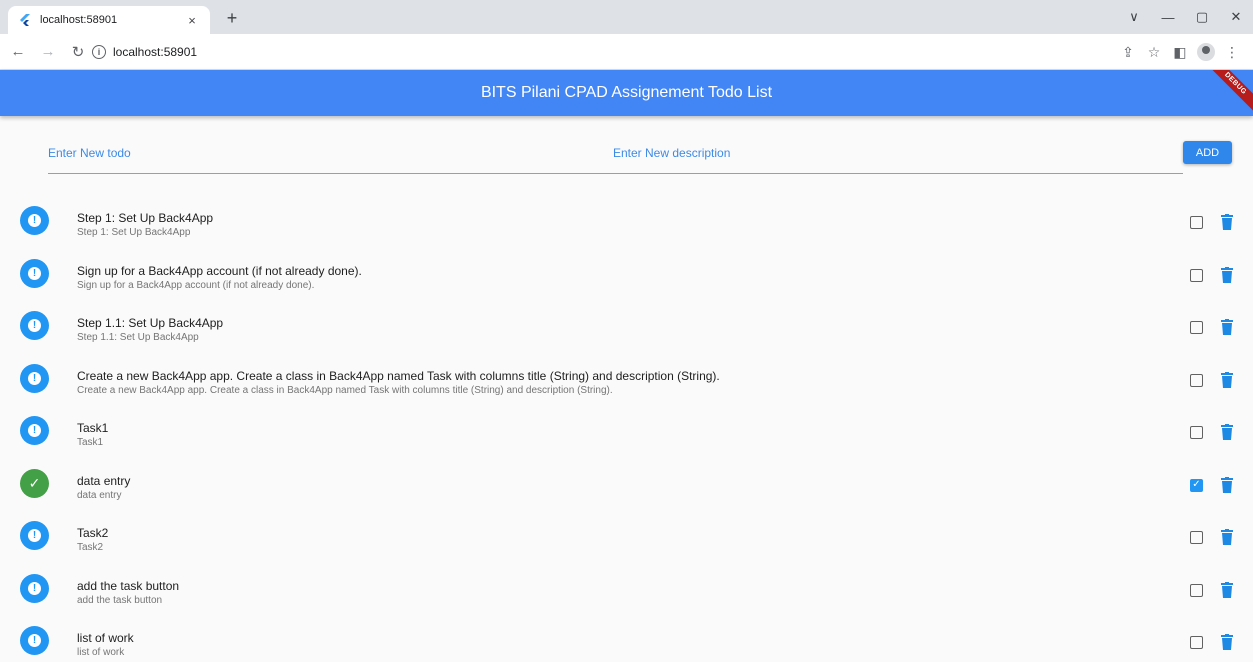 The height and width of the screenshot is (662, 1253). I want to click on check-icon: ✓, so click(34, 483).